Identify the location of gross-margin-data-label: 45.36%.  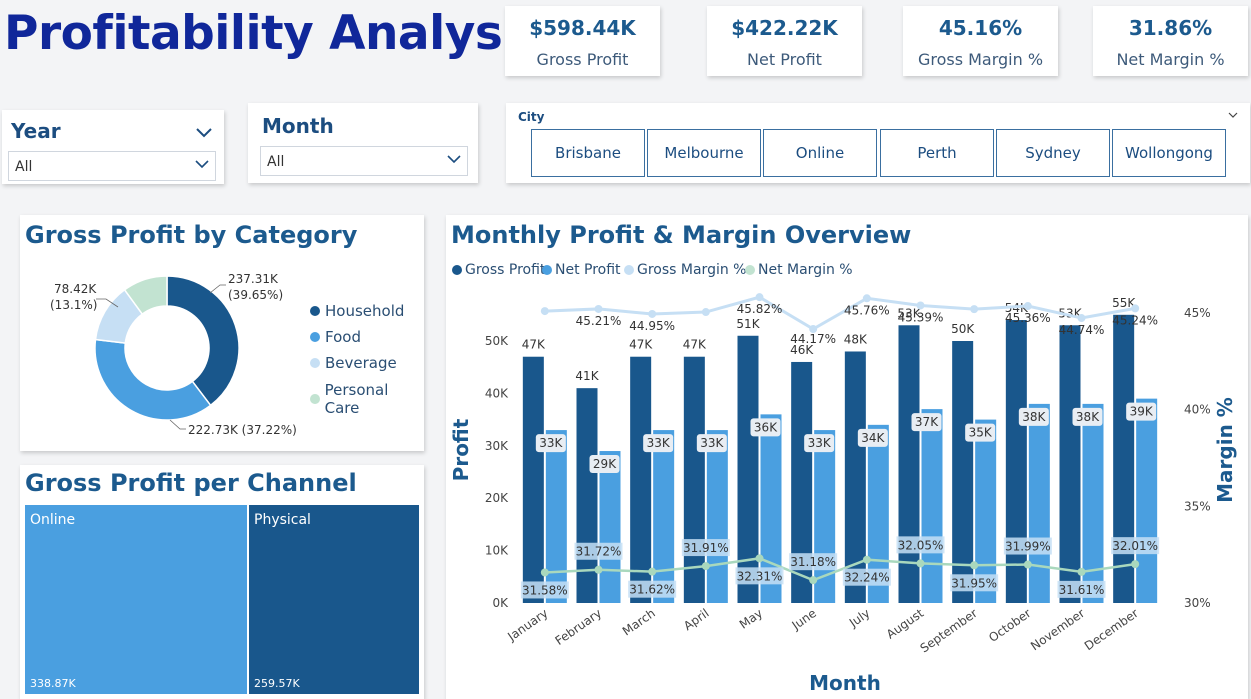
(1028, 318).